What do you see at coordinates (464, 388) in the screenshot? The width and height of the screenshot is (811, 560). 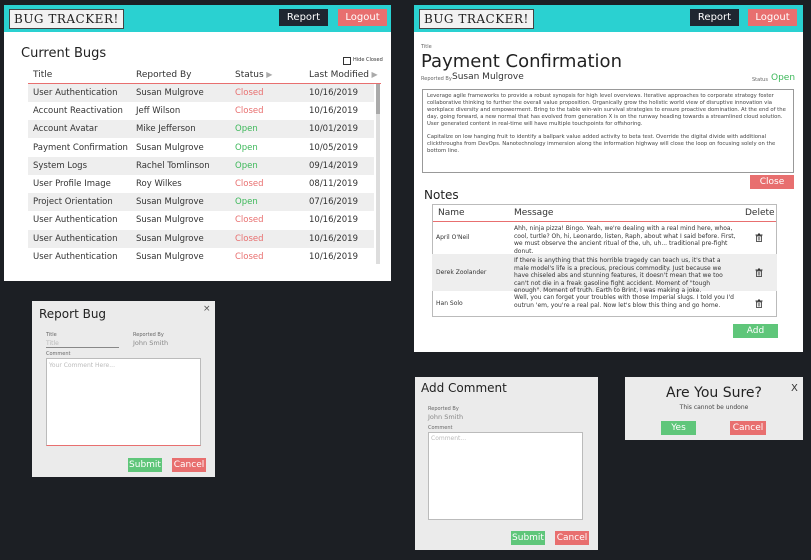 I see `modal-title: Add Comment` at bounding box center [464, 388].